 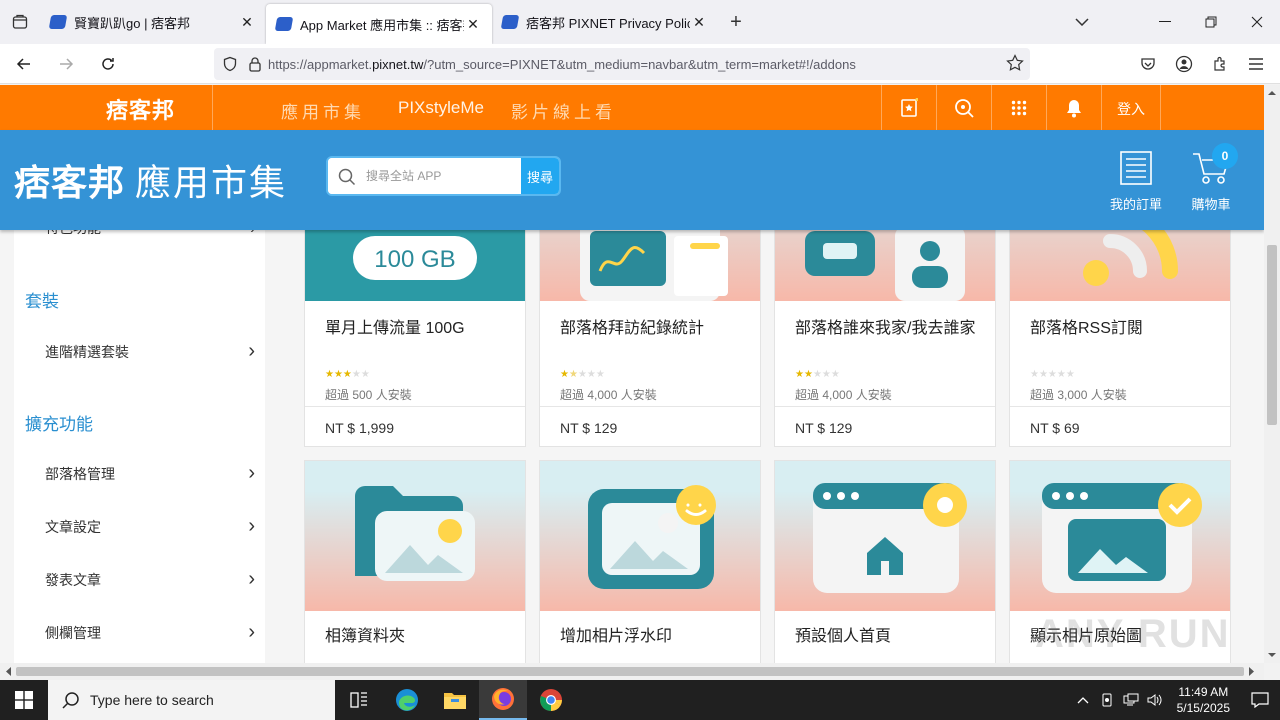 What do you see at coordinates (1175, 700) in the screenshot?
I see `system-tray: 11:49 AM 5/15/2025` at bounding box center [1175, 700].